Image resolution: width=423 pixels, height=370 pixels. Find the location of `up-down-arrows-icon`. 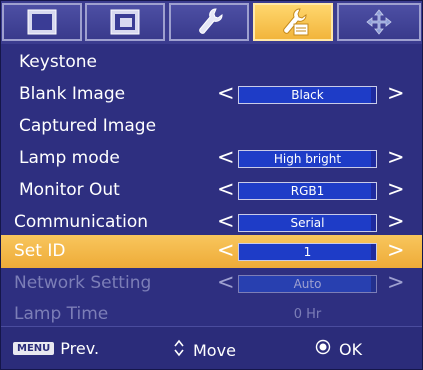

up-down-arrows-icon is located at coordinates (179, 350).